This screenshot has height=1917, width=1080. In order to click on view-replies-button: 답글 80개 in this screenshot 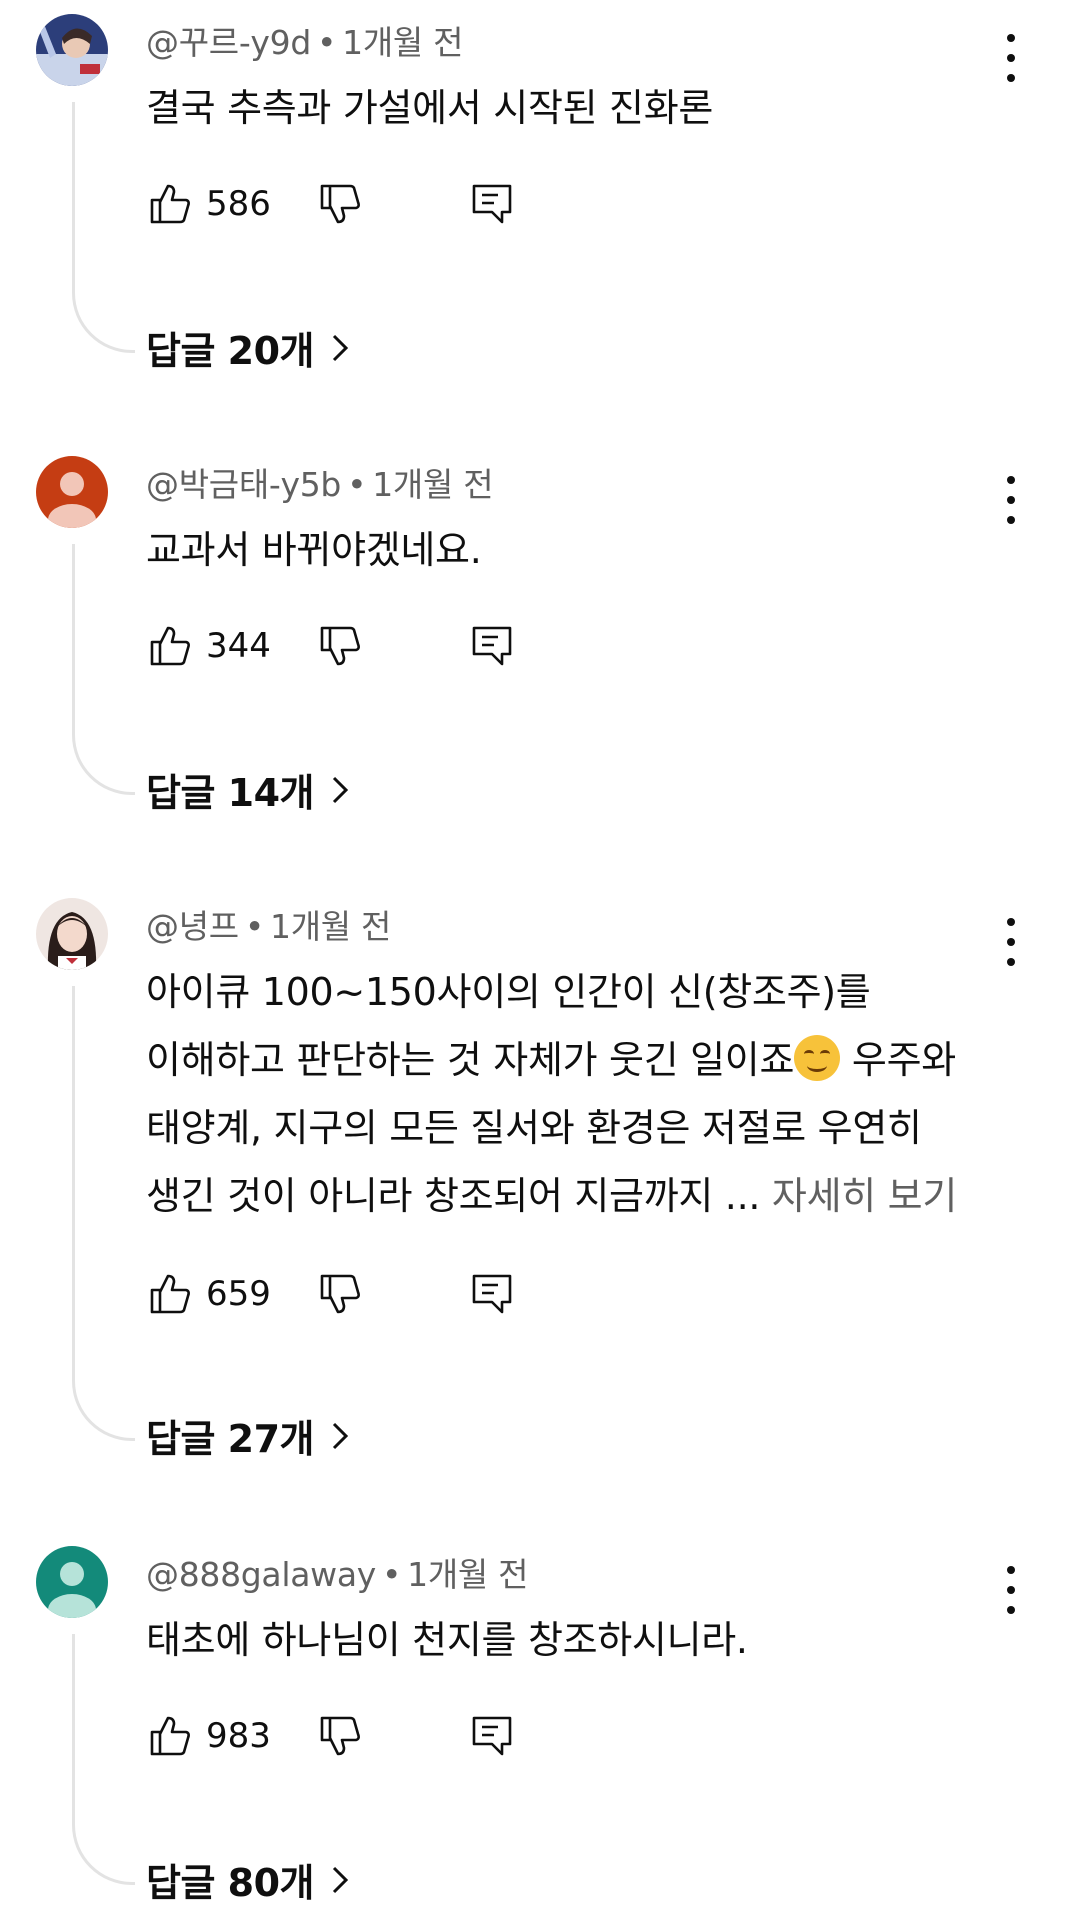, I will do `click(250, 1879)`.